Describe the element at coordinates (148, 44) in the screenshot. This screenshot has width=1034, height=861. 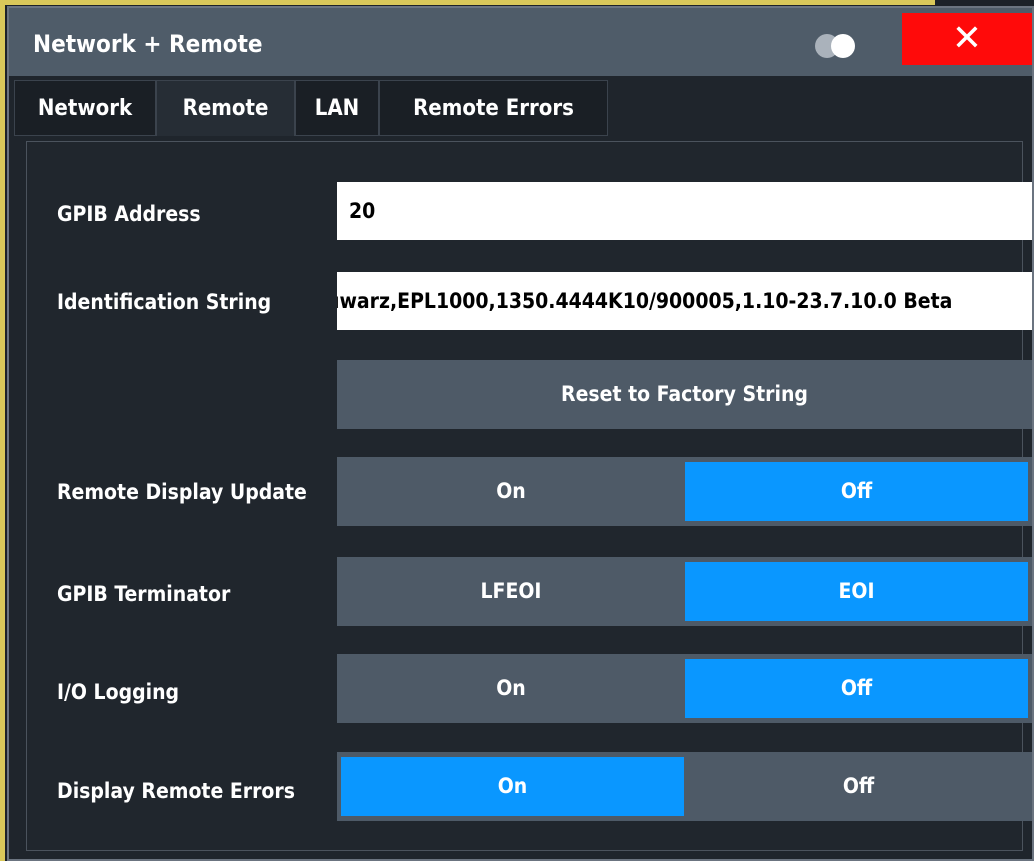
I see `dialog-title: Network + Remote` at that location.